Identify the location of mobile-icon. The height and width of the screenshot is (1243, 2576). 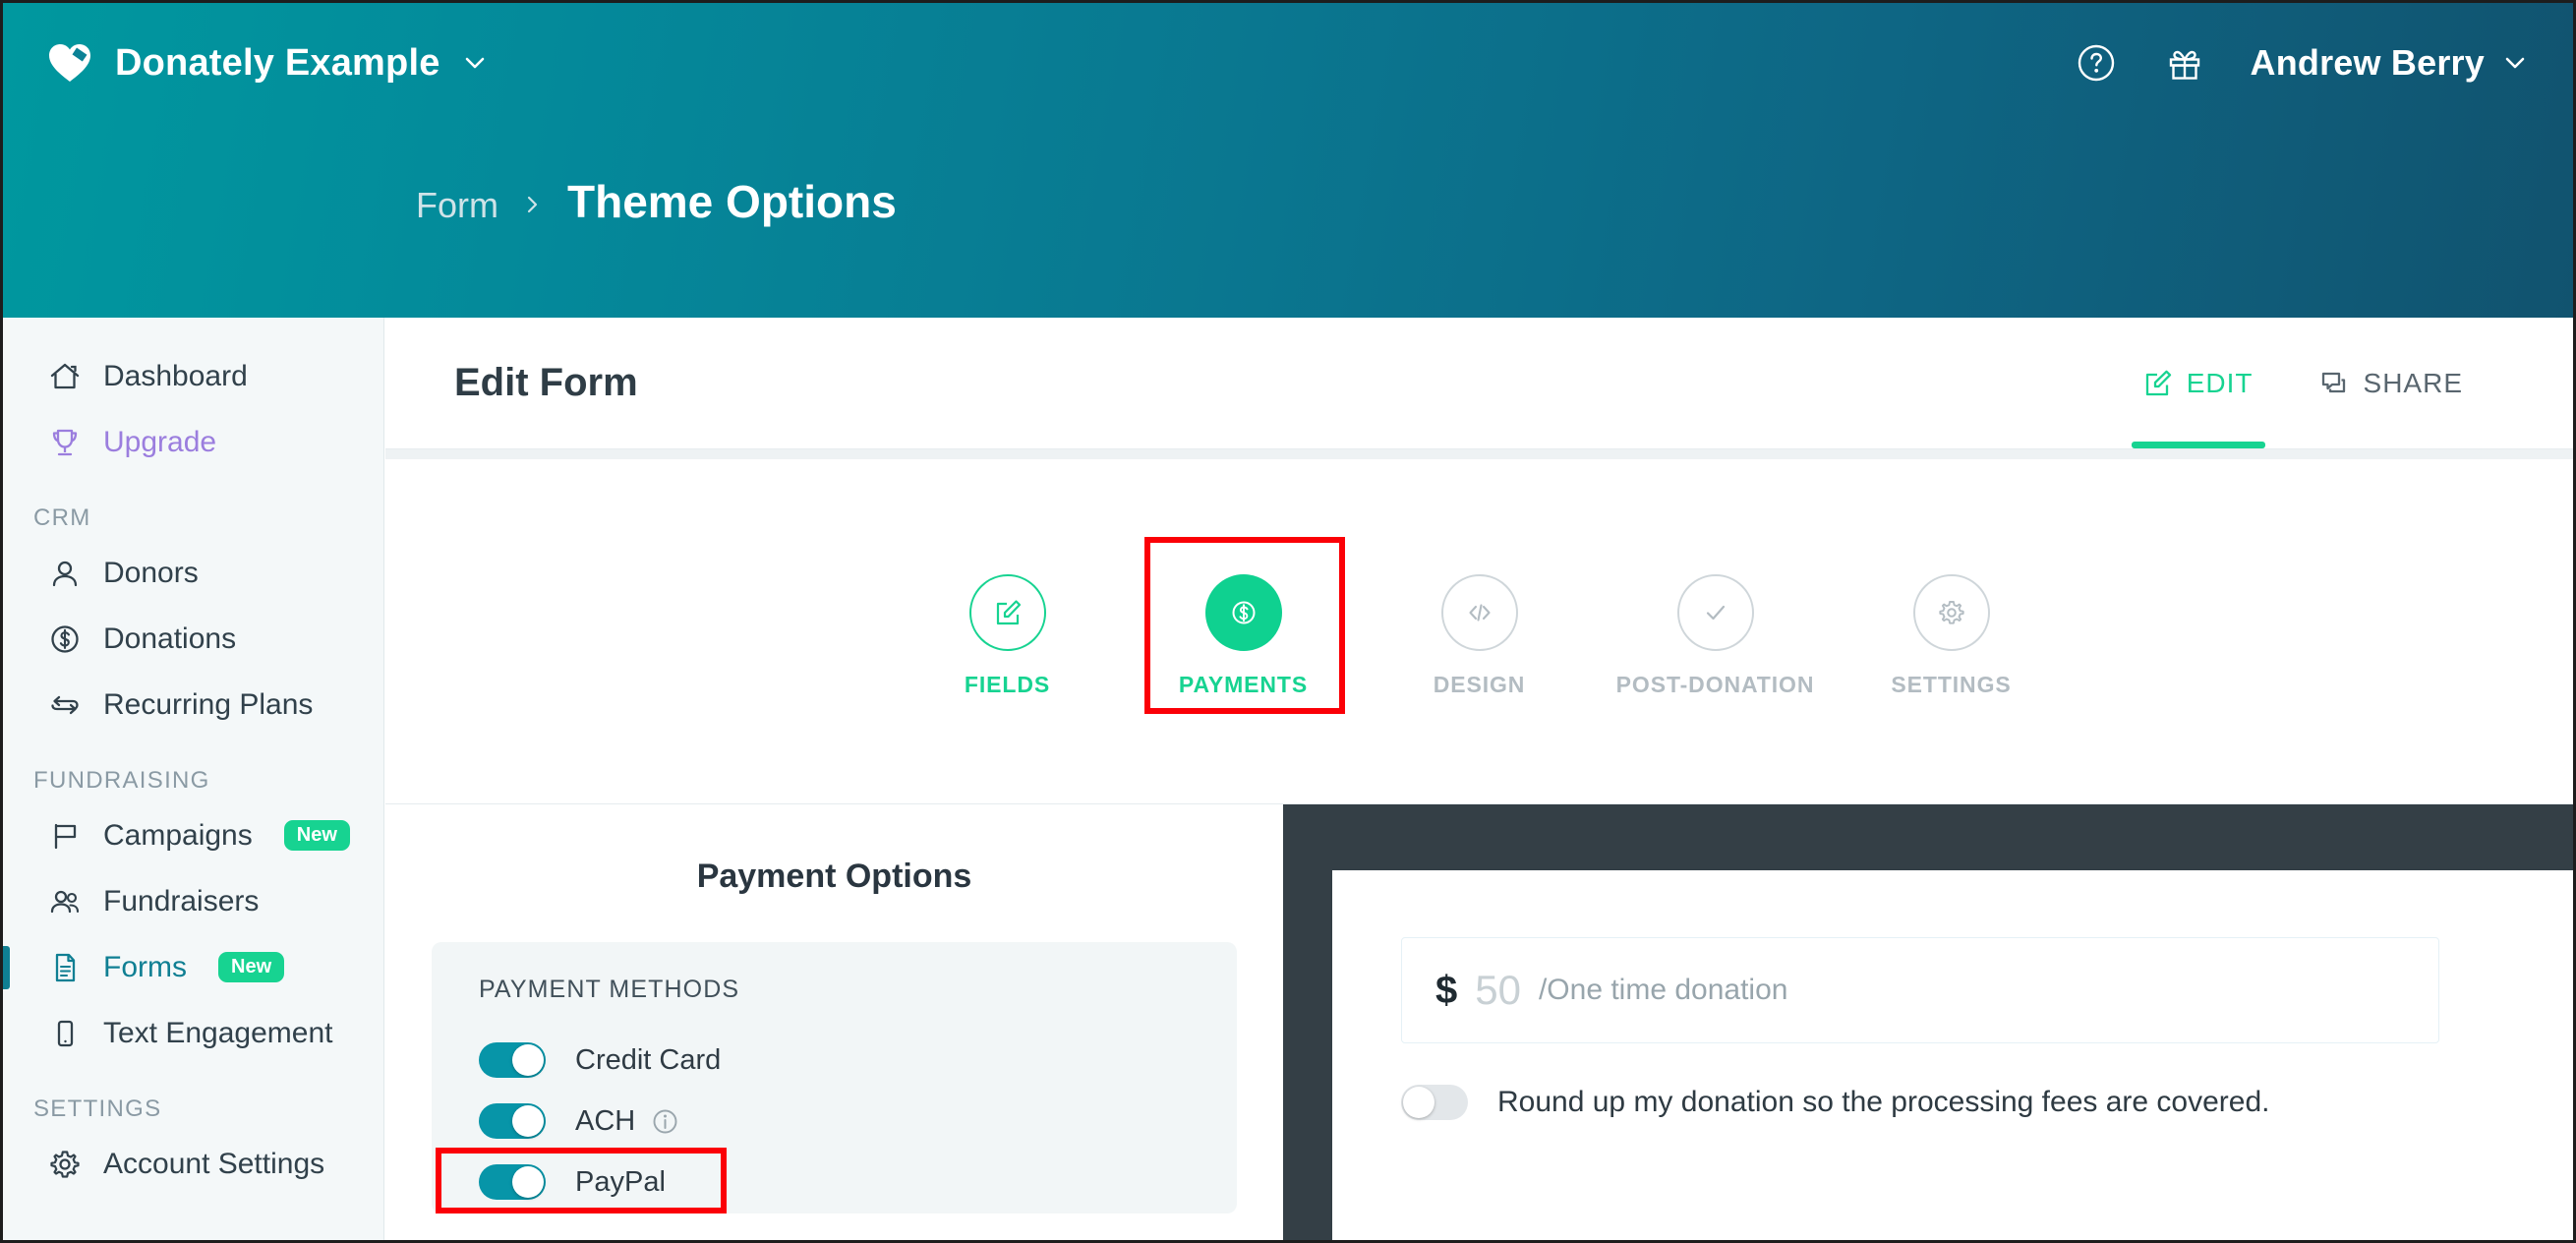
(65, 1033).